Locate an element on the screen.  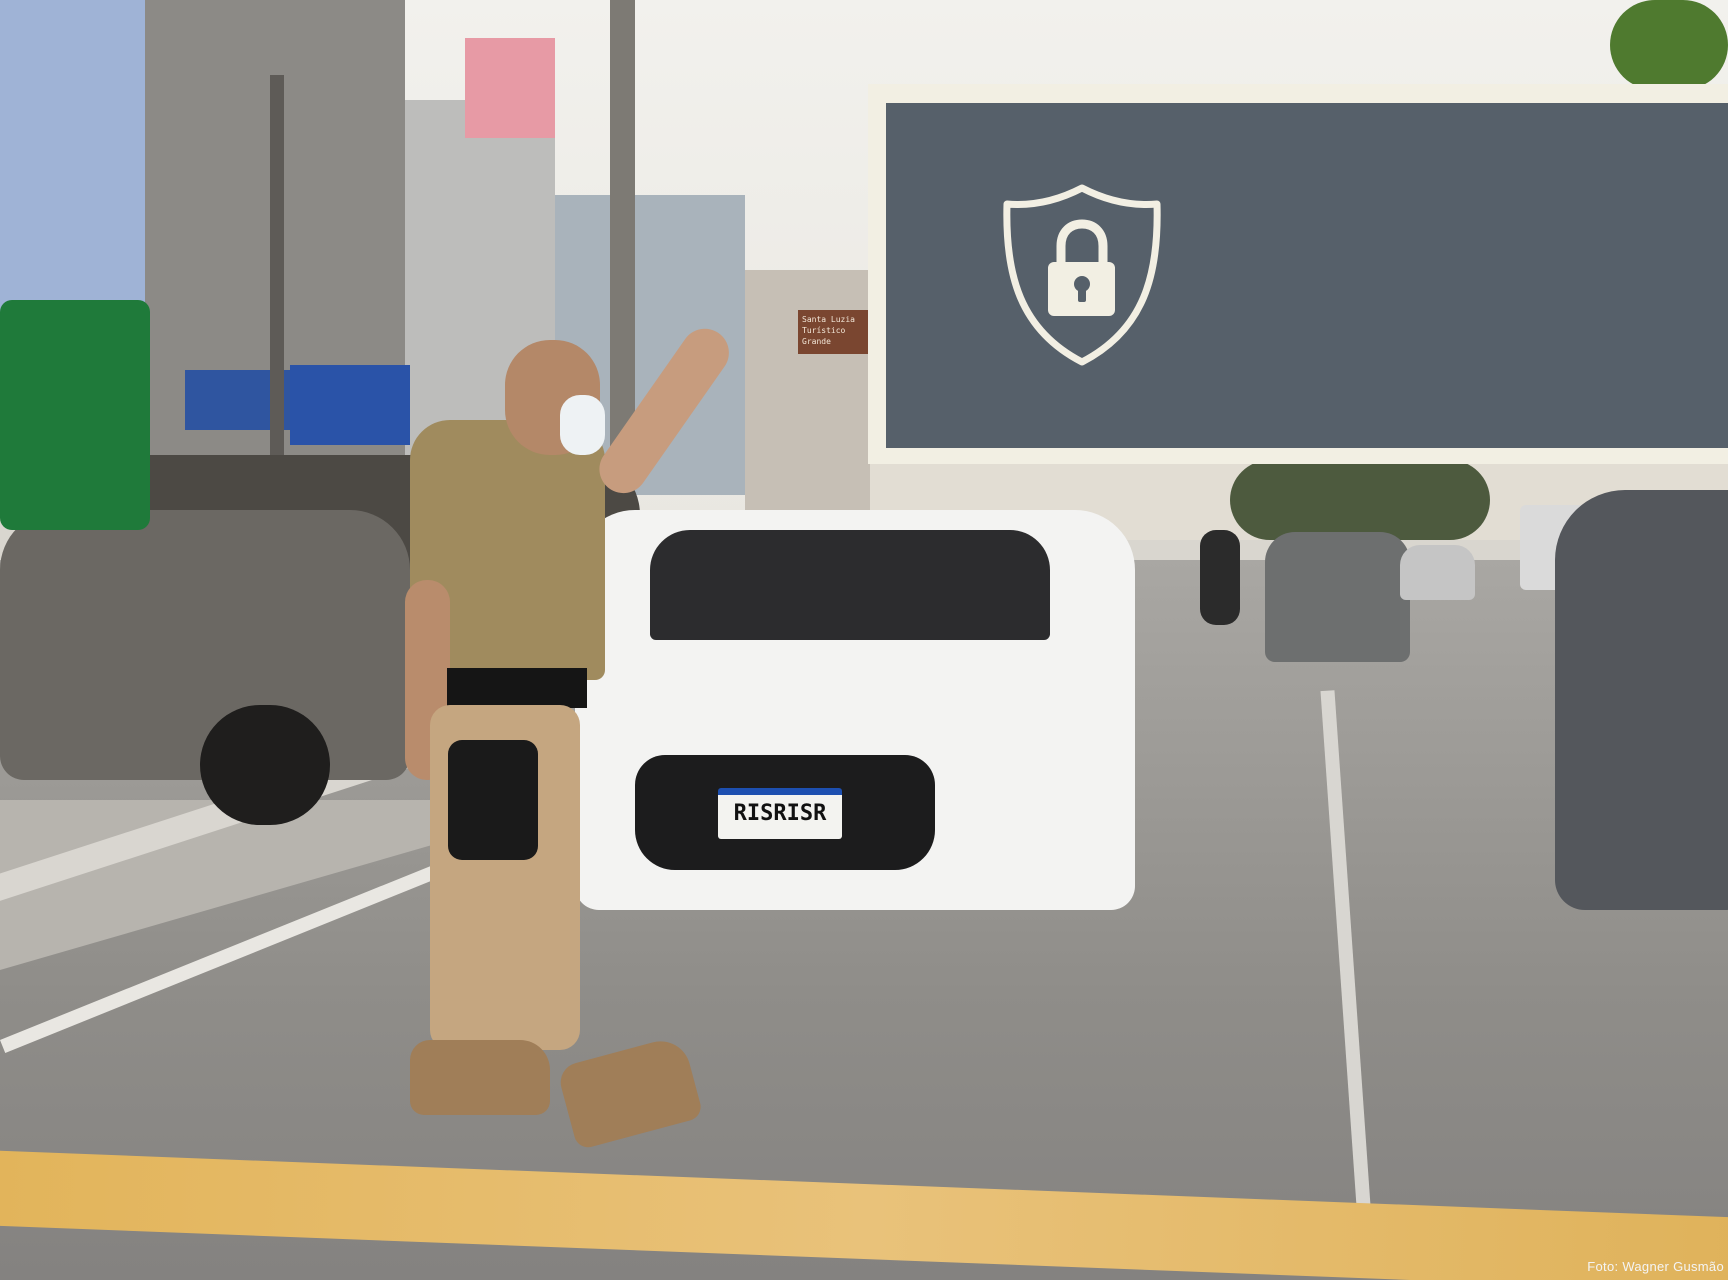
street-sign: Santa Luzia Turístico Grande is located at coordinates (833, 332).